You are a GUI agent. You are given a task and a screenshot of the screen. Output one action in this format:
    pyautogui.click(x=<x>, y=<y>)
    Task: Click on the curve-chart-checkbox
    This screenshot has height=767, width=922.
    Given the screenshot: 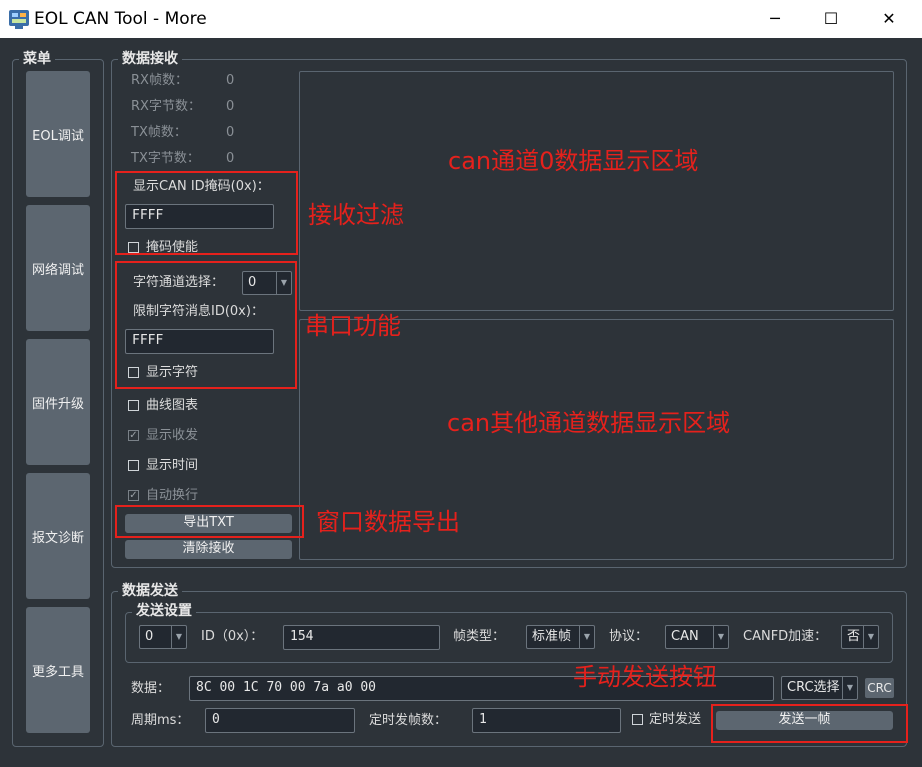 What is the action you would take?
    pyautogui.click(x=133, y=405)
    